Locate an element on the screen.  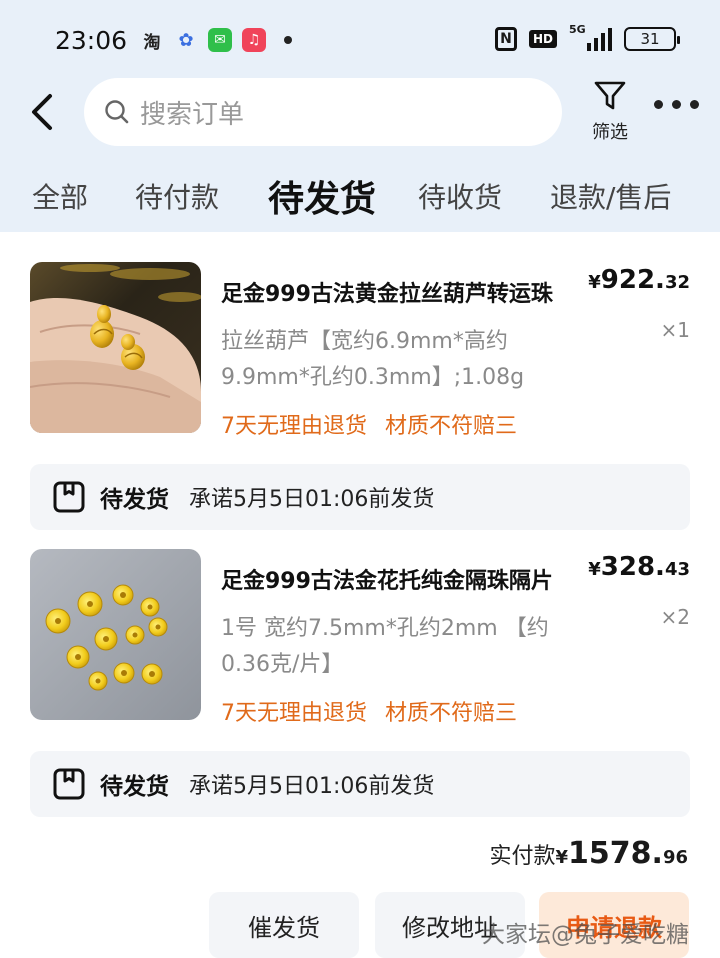
status-time: 23:06 is located at coordinates (91, 40).